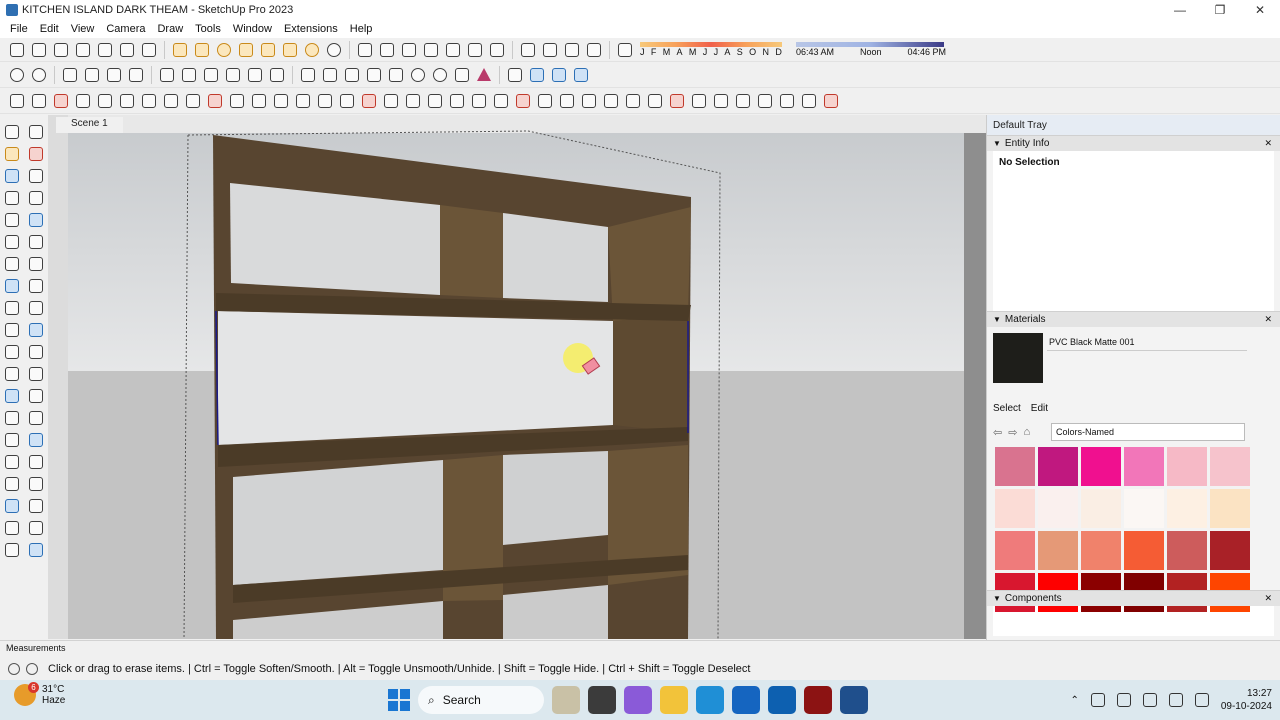 This screenshot has width=1280, height=720. What do you see at coordinates (12, 330) in the screenshot?
I see `rotate-icon` at bounding box center [12, 330].